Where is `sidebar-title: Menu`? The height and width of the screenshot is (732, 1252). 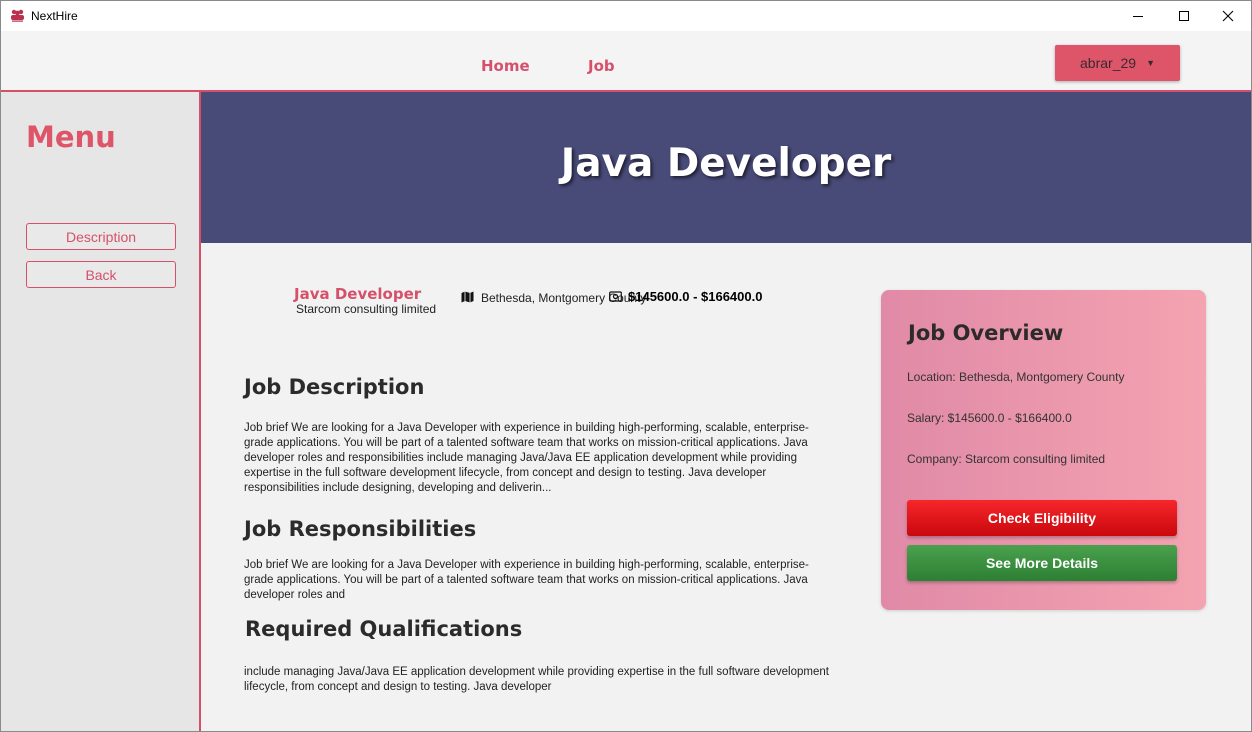 sidebar-title: Menu is located at coordinates (71, 137).